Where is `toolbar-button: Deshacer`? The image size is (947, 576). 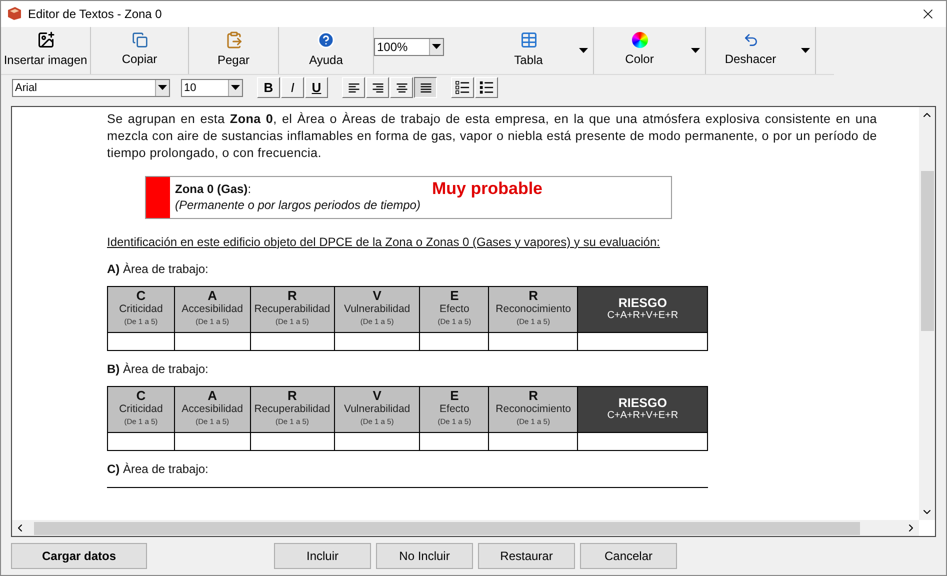 toolbar-button: Deshacer is located at coordinates (750, 50).